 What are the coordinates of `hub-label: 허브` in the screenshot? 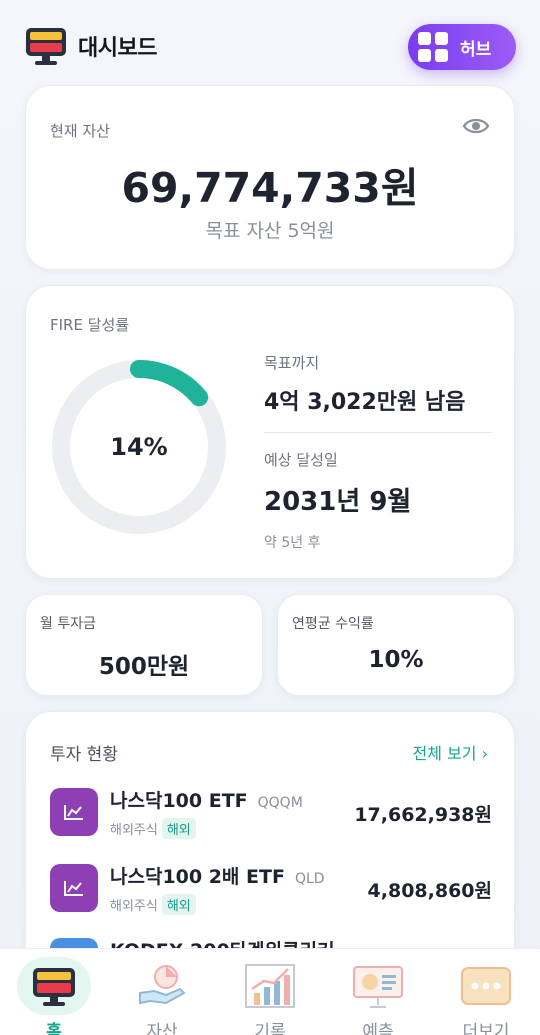 It's located at (476, 49).